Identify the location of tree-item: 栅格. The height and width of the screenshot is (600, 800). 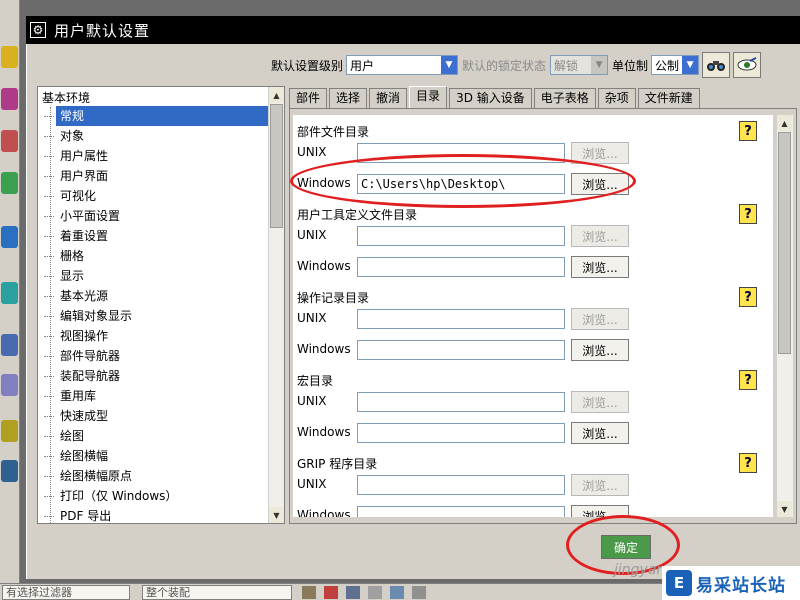
(164, 256).